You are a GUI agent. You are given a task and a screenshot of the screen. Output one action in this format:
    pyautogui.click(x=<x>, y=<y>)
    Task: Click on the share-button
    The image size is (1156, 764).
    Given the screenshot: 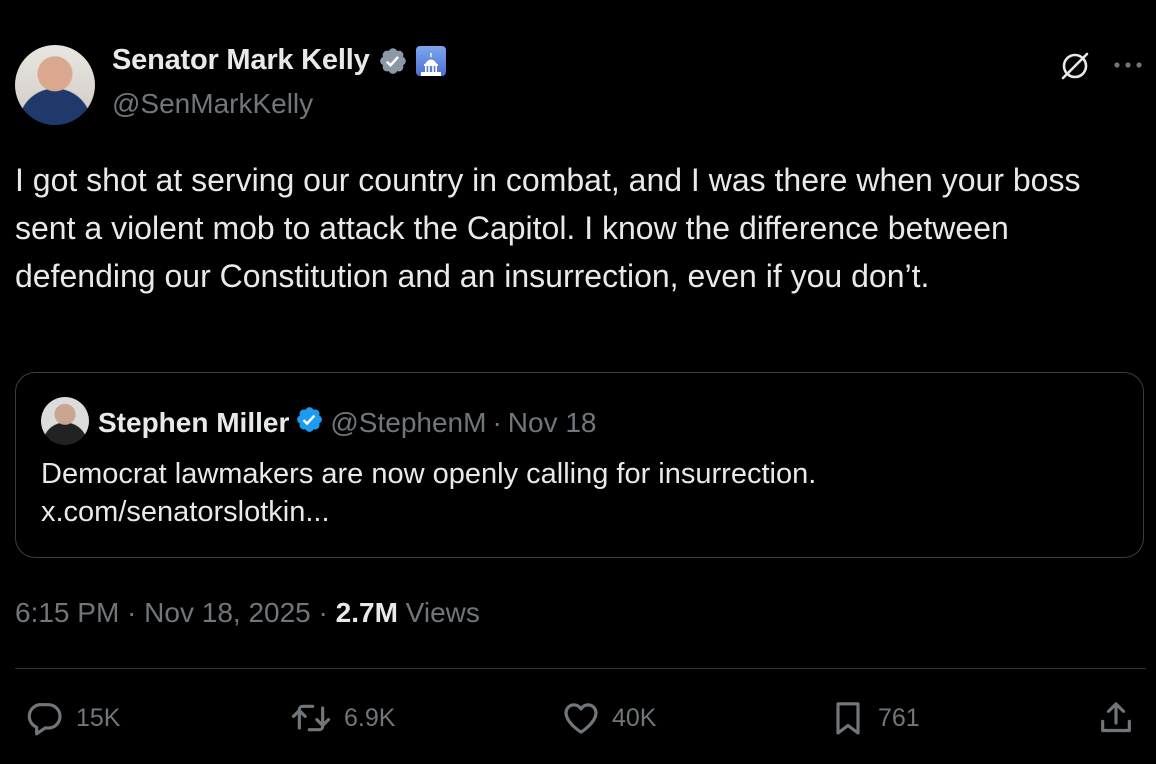 What is the action you would take?
    pyautogui.click(x=1116, y=718)
    